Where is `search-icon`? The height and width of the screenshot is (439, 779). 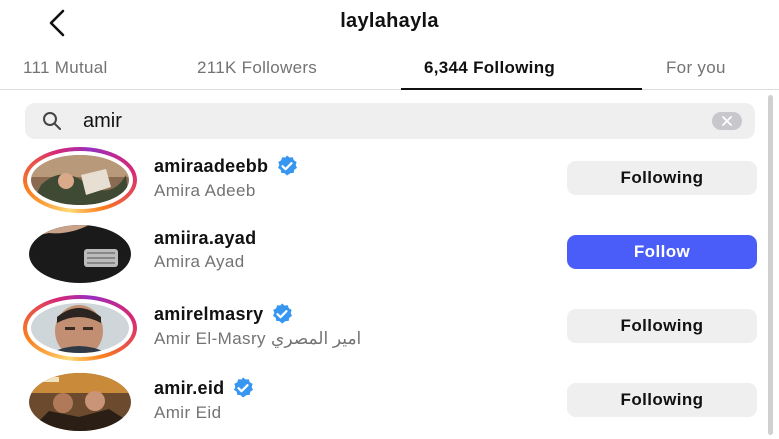
search-icon is located at coordinates (52, 121).